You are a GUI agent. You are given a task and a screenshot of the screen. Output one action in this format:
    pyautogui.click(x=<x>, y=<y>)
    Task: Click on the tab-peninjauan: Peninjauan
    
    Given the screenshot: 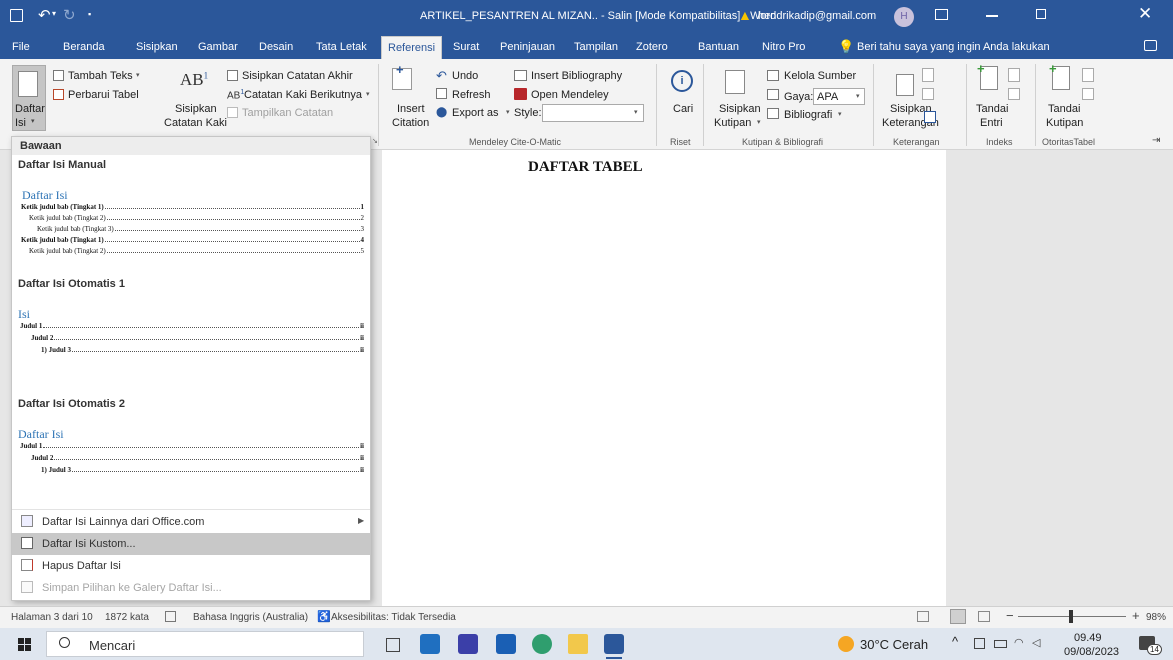 What is the action you would take?
    pyautogui.click(x=527, y=47)
    